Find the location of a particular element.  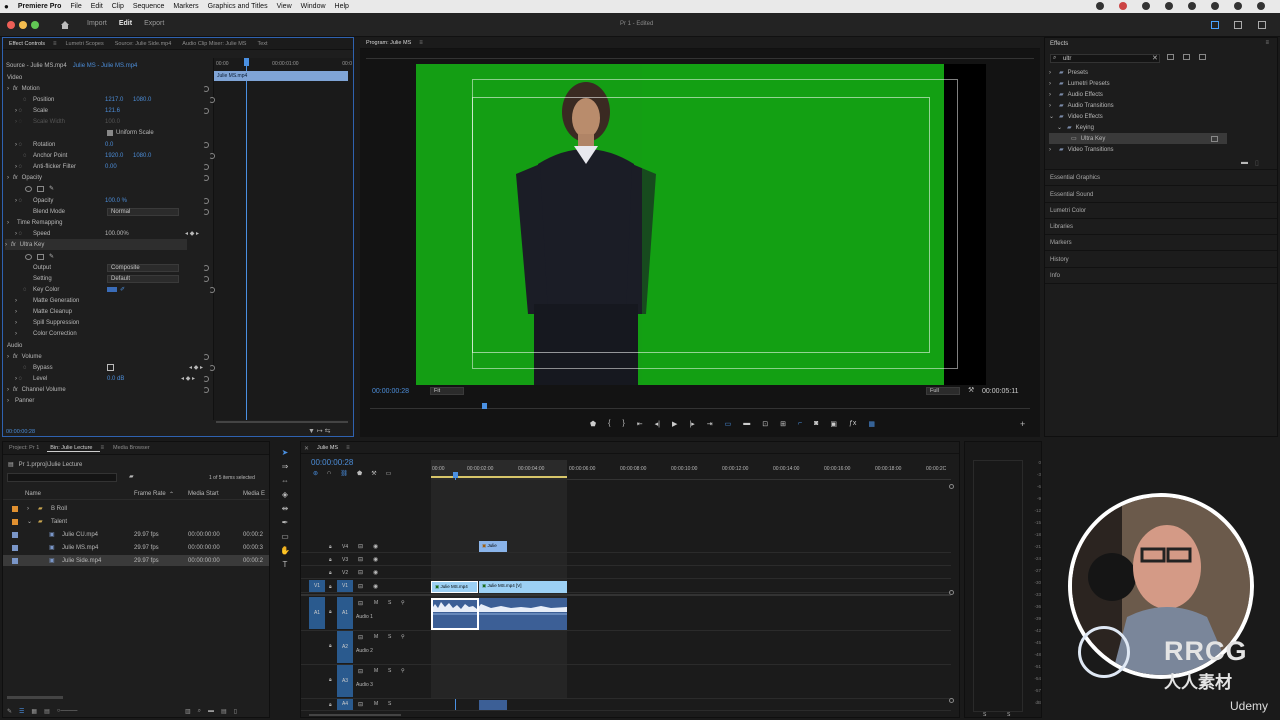

menu-edit: Edit is located at coordinates (97, 6).